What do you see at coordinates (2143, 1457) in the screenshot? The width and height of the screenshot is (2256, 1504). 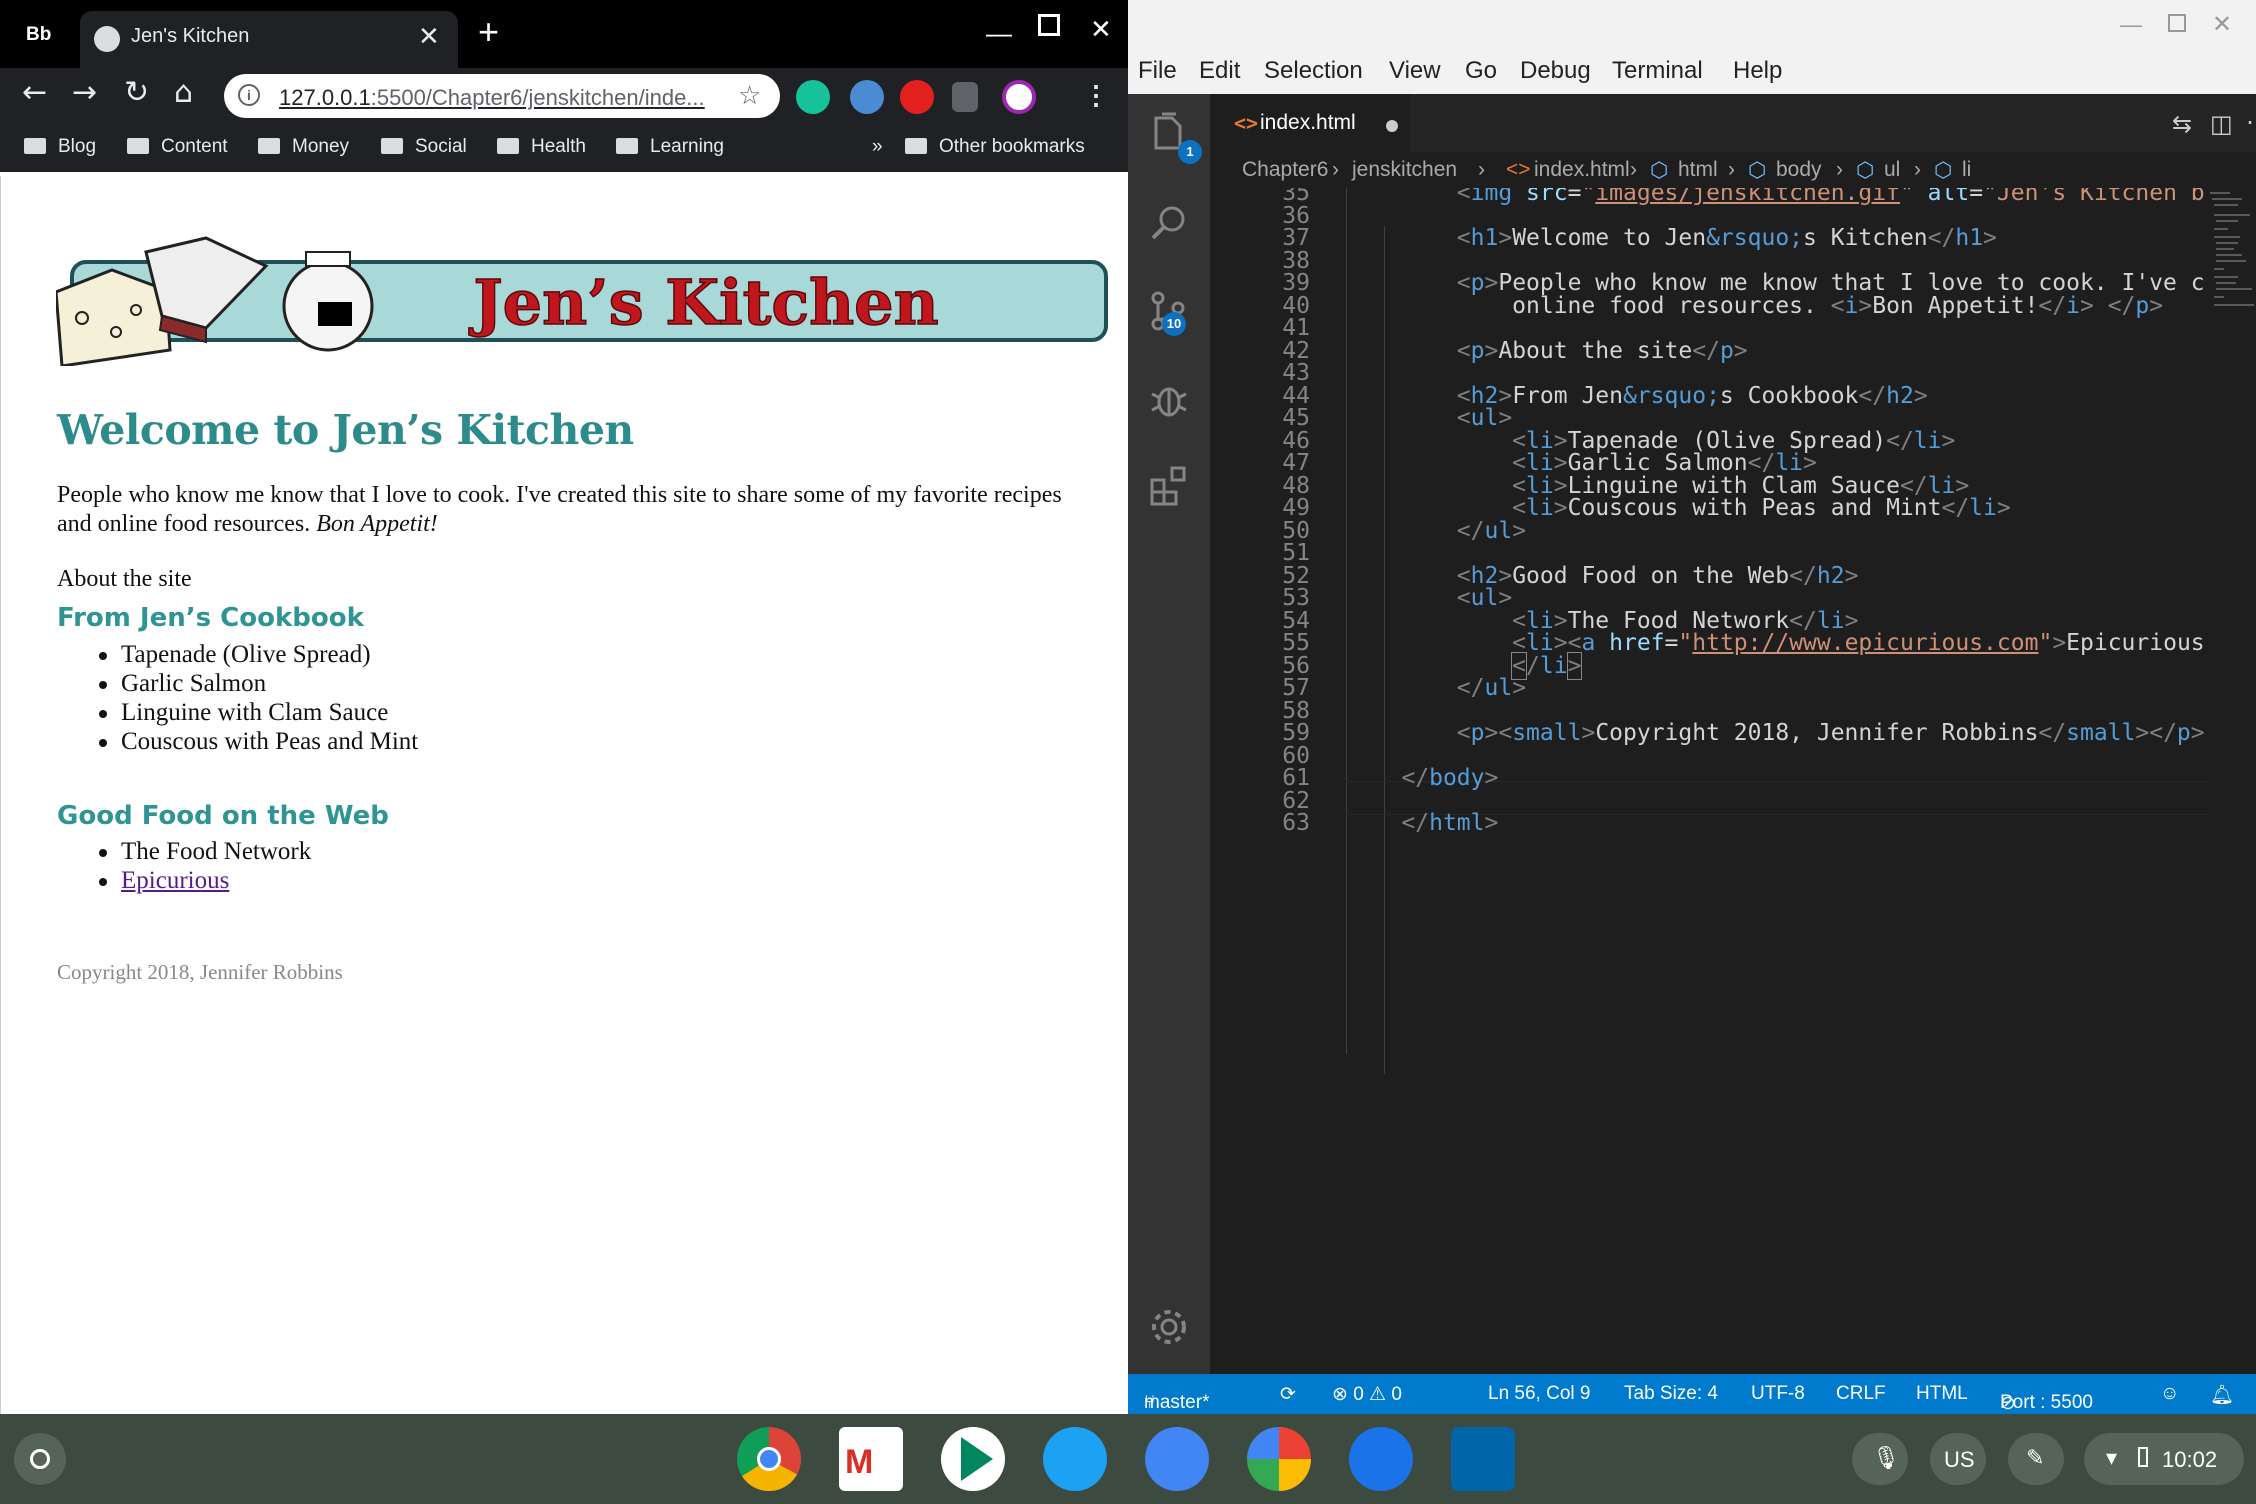 I see `battery-icon` at bounding box center [2143, 1457].